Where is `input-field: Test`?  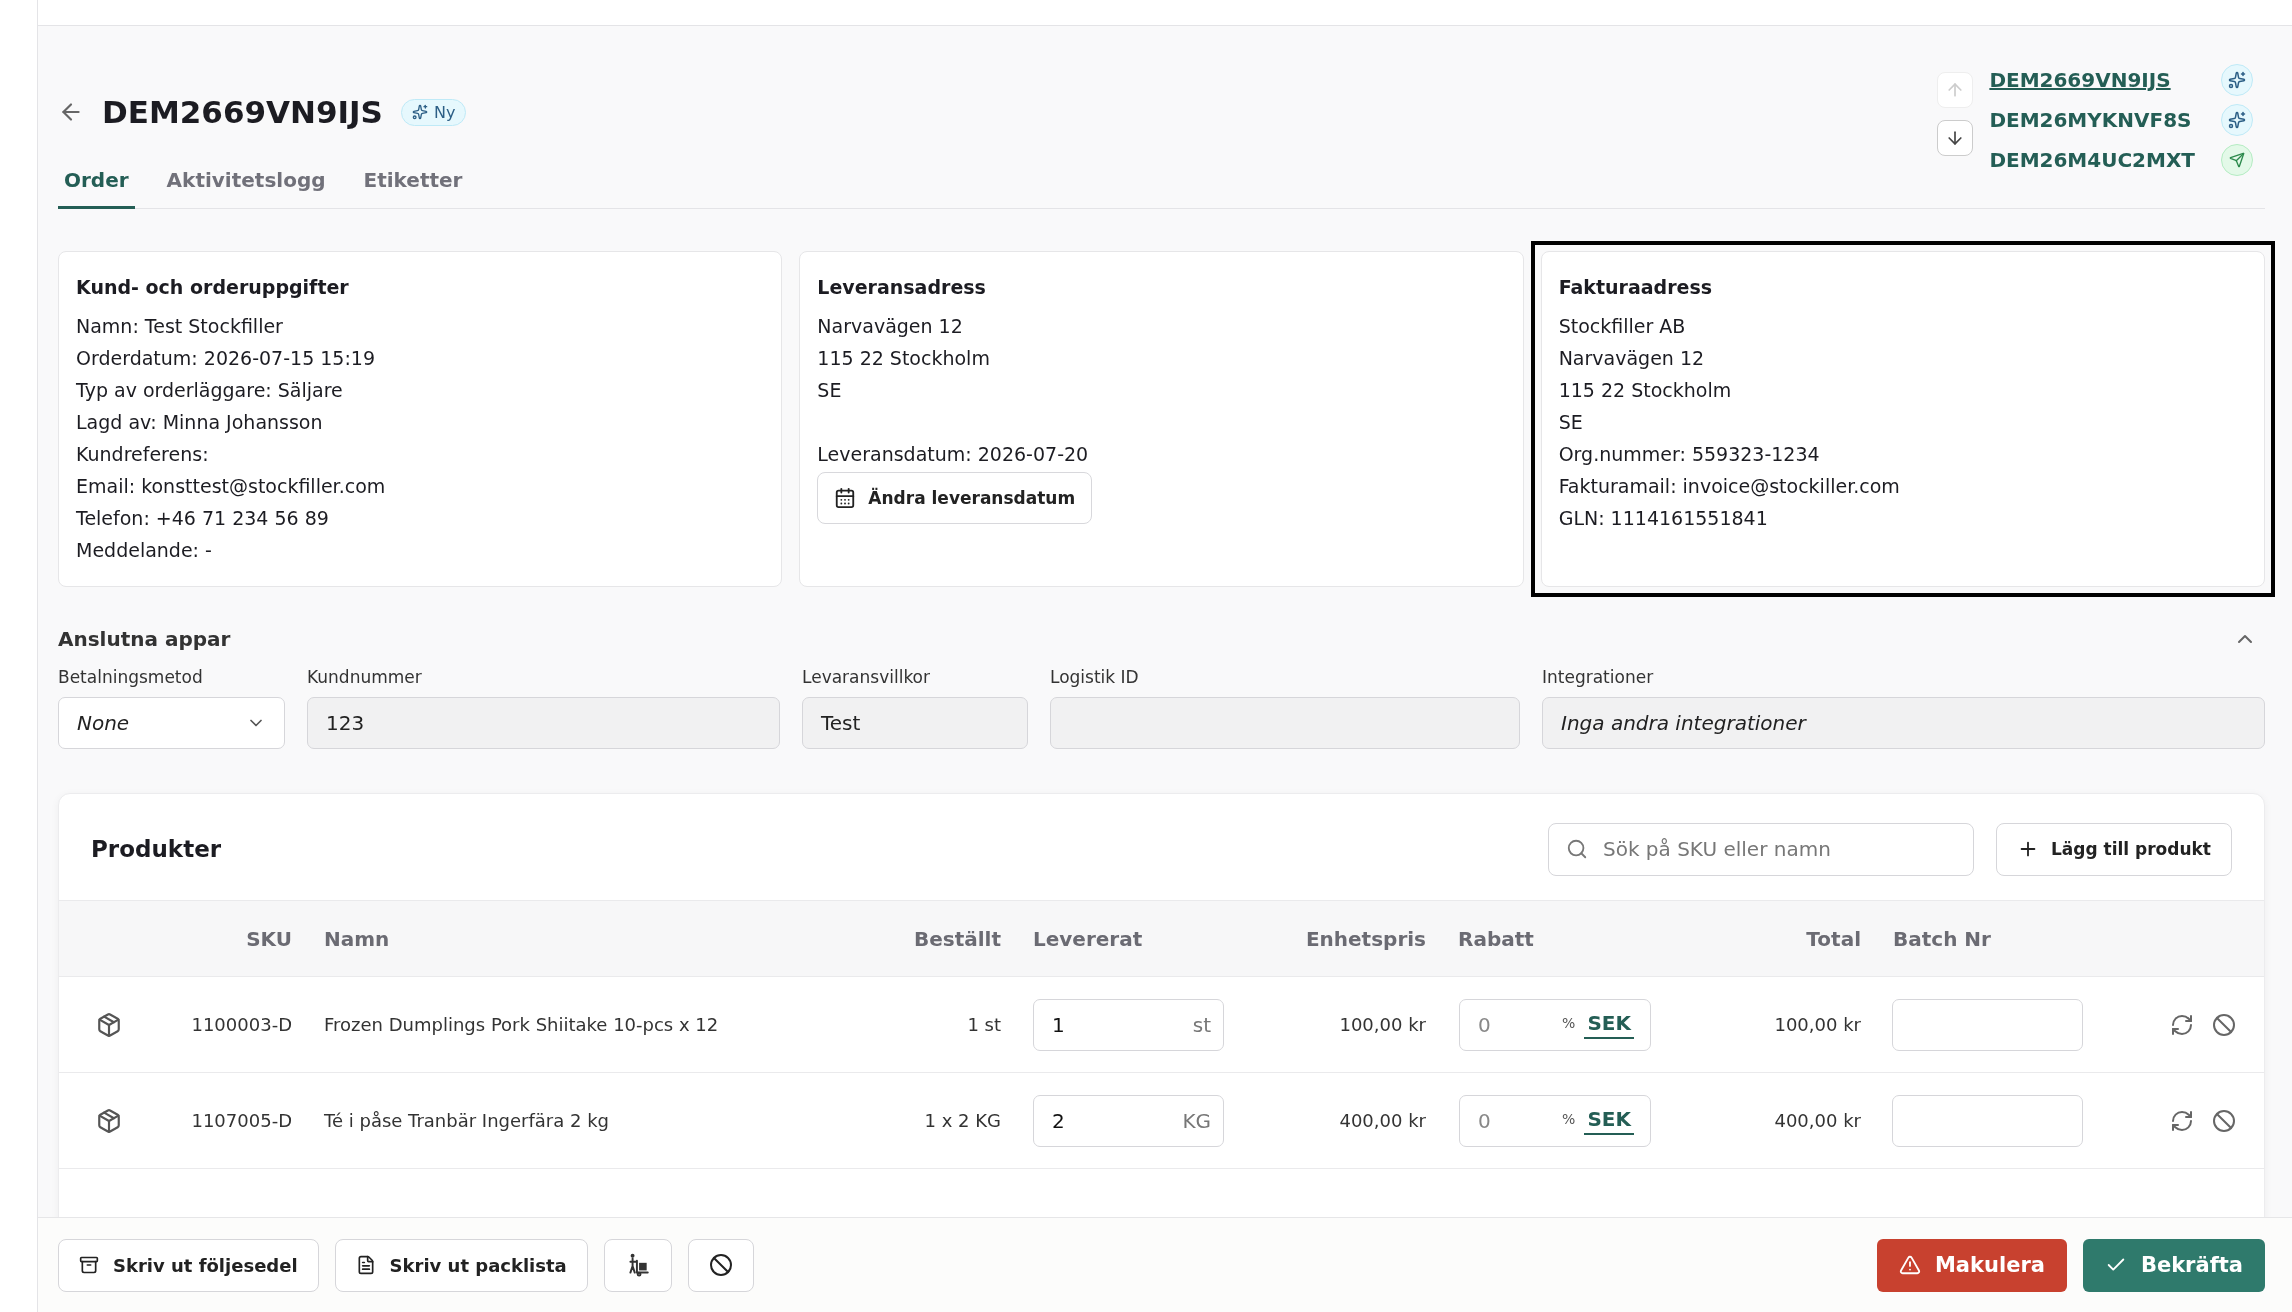
input-field: Test is located at coordinates (915, 723).